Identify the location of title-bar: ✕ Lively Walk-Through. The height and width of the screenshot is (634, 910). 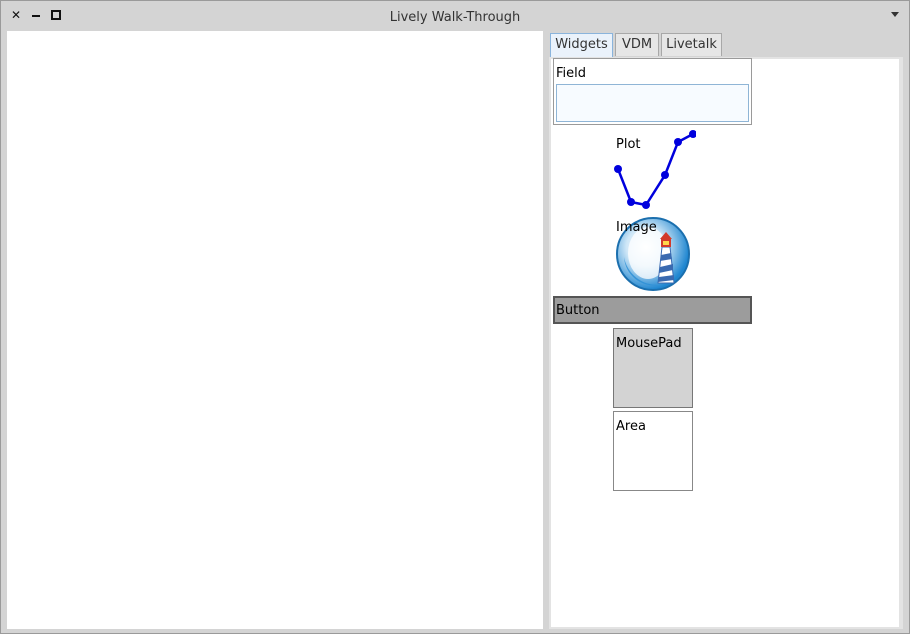
(455, 15).